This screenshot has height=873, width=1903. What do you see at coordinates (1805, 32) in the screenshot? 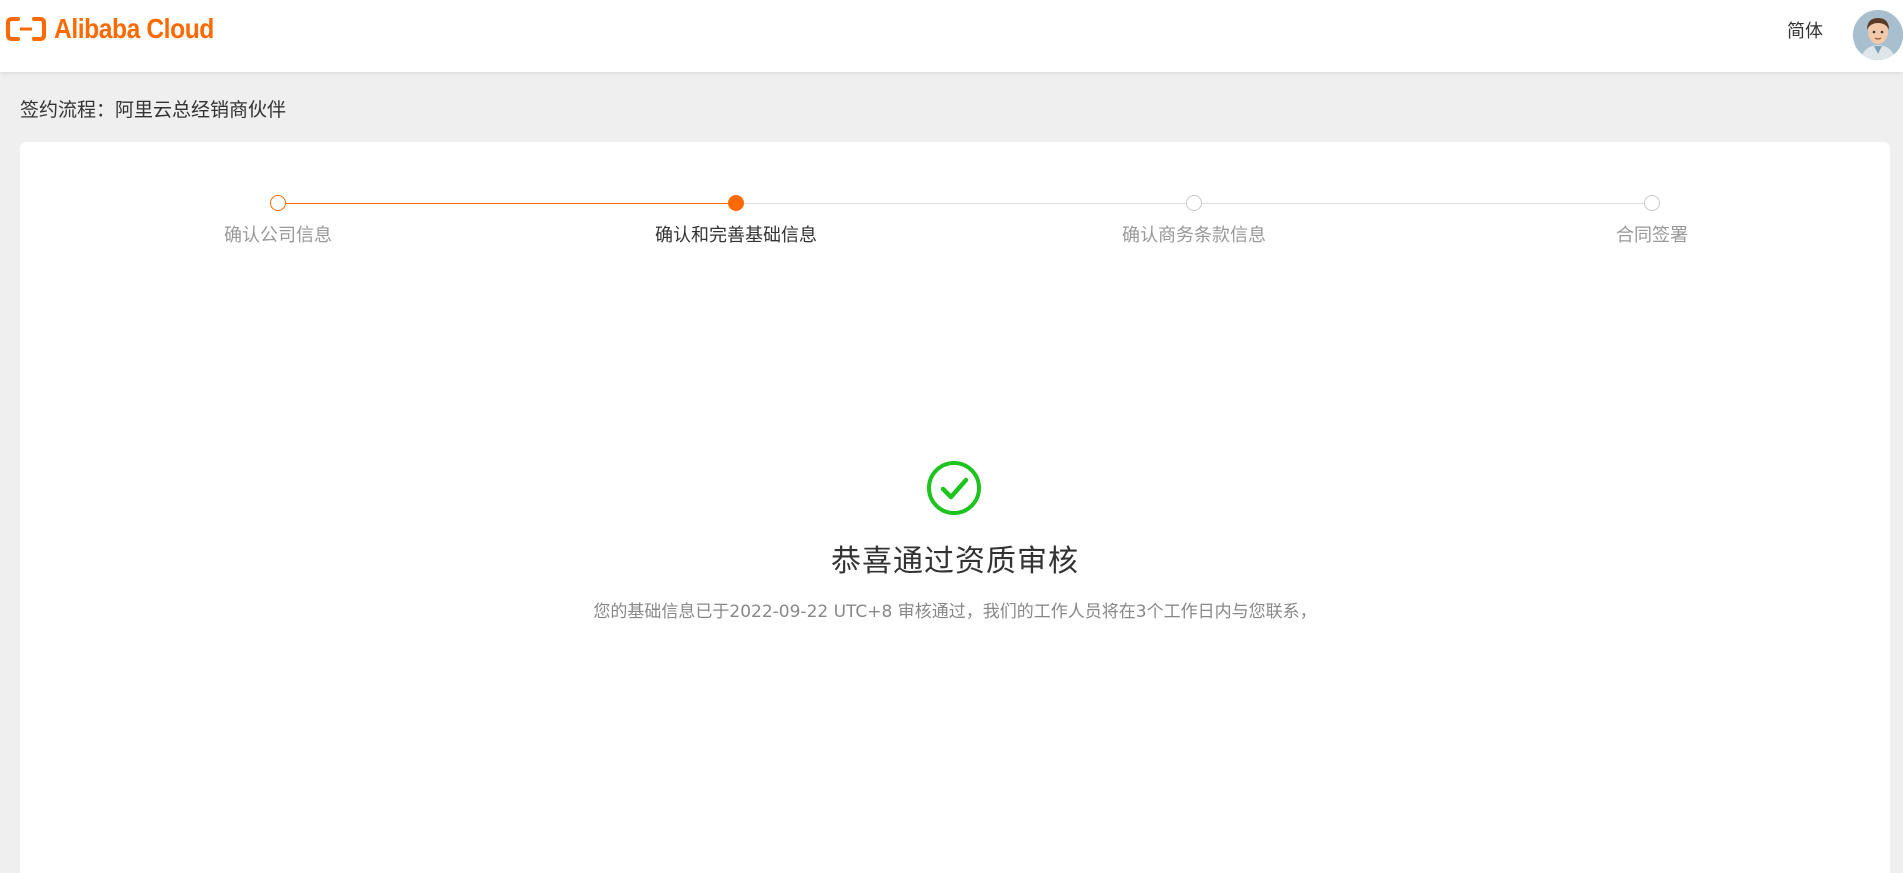
I see `language-switch: 简体` at bounding box center [1805, 32].